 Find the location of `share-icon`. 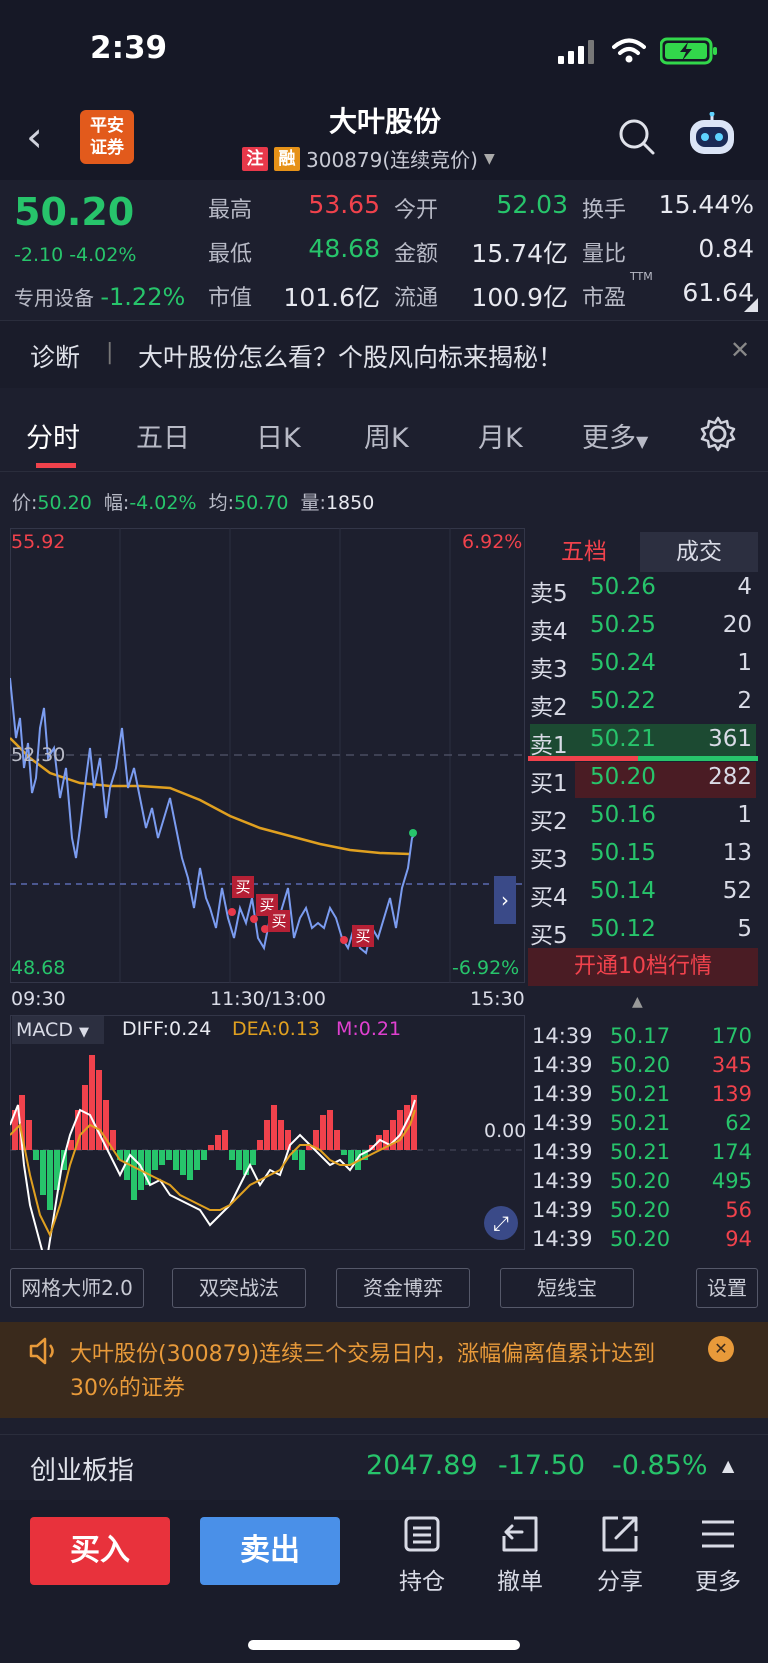

share-icon is located at coordinates (620, 1534).